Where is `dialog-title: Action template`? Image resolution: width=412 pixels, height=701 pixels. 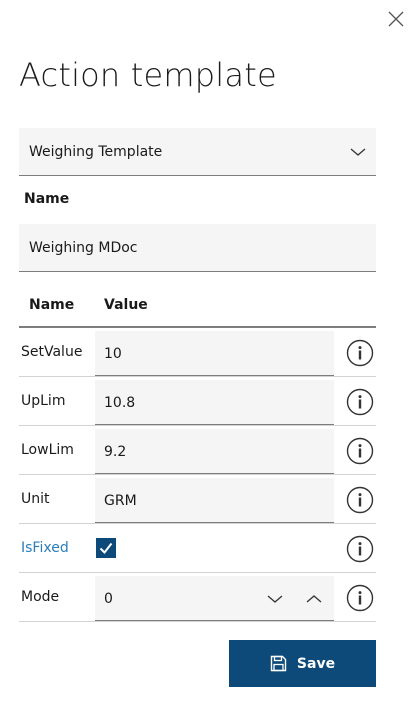 dialog-title: Action template is located at coordinates (148, 75).